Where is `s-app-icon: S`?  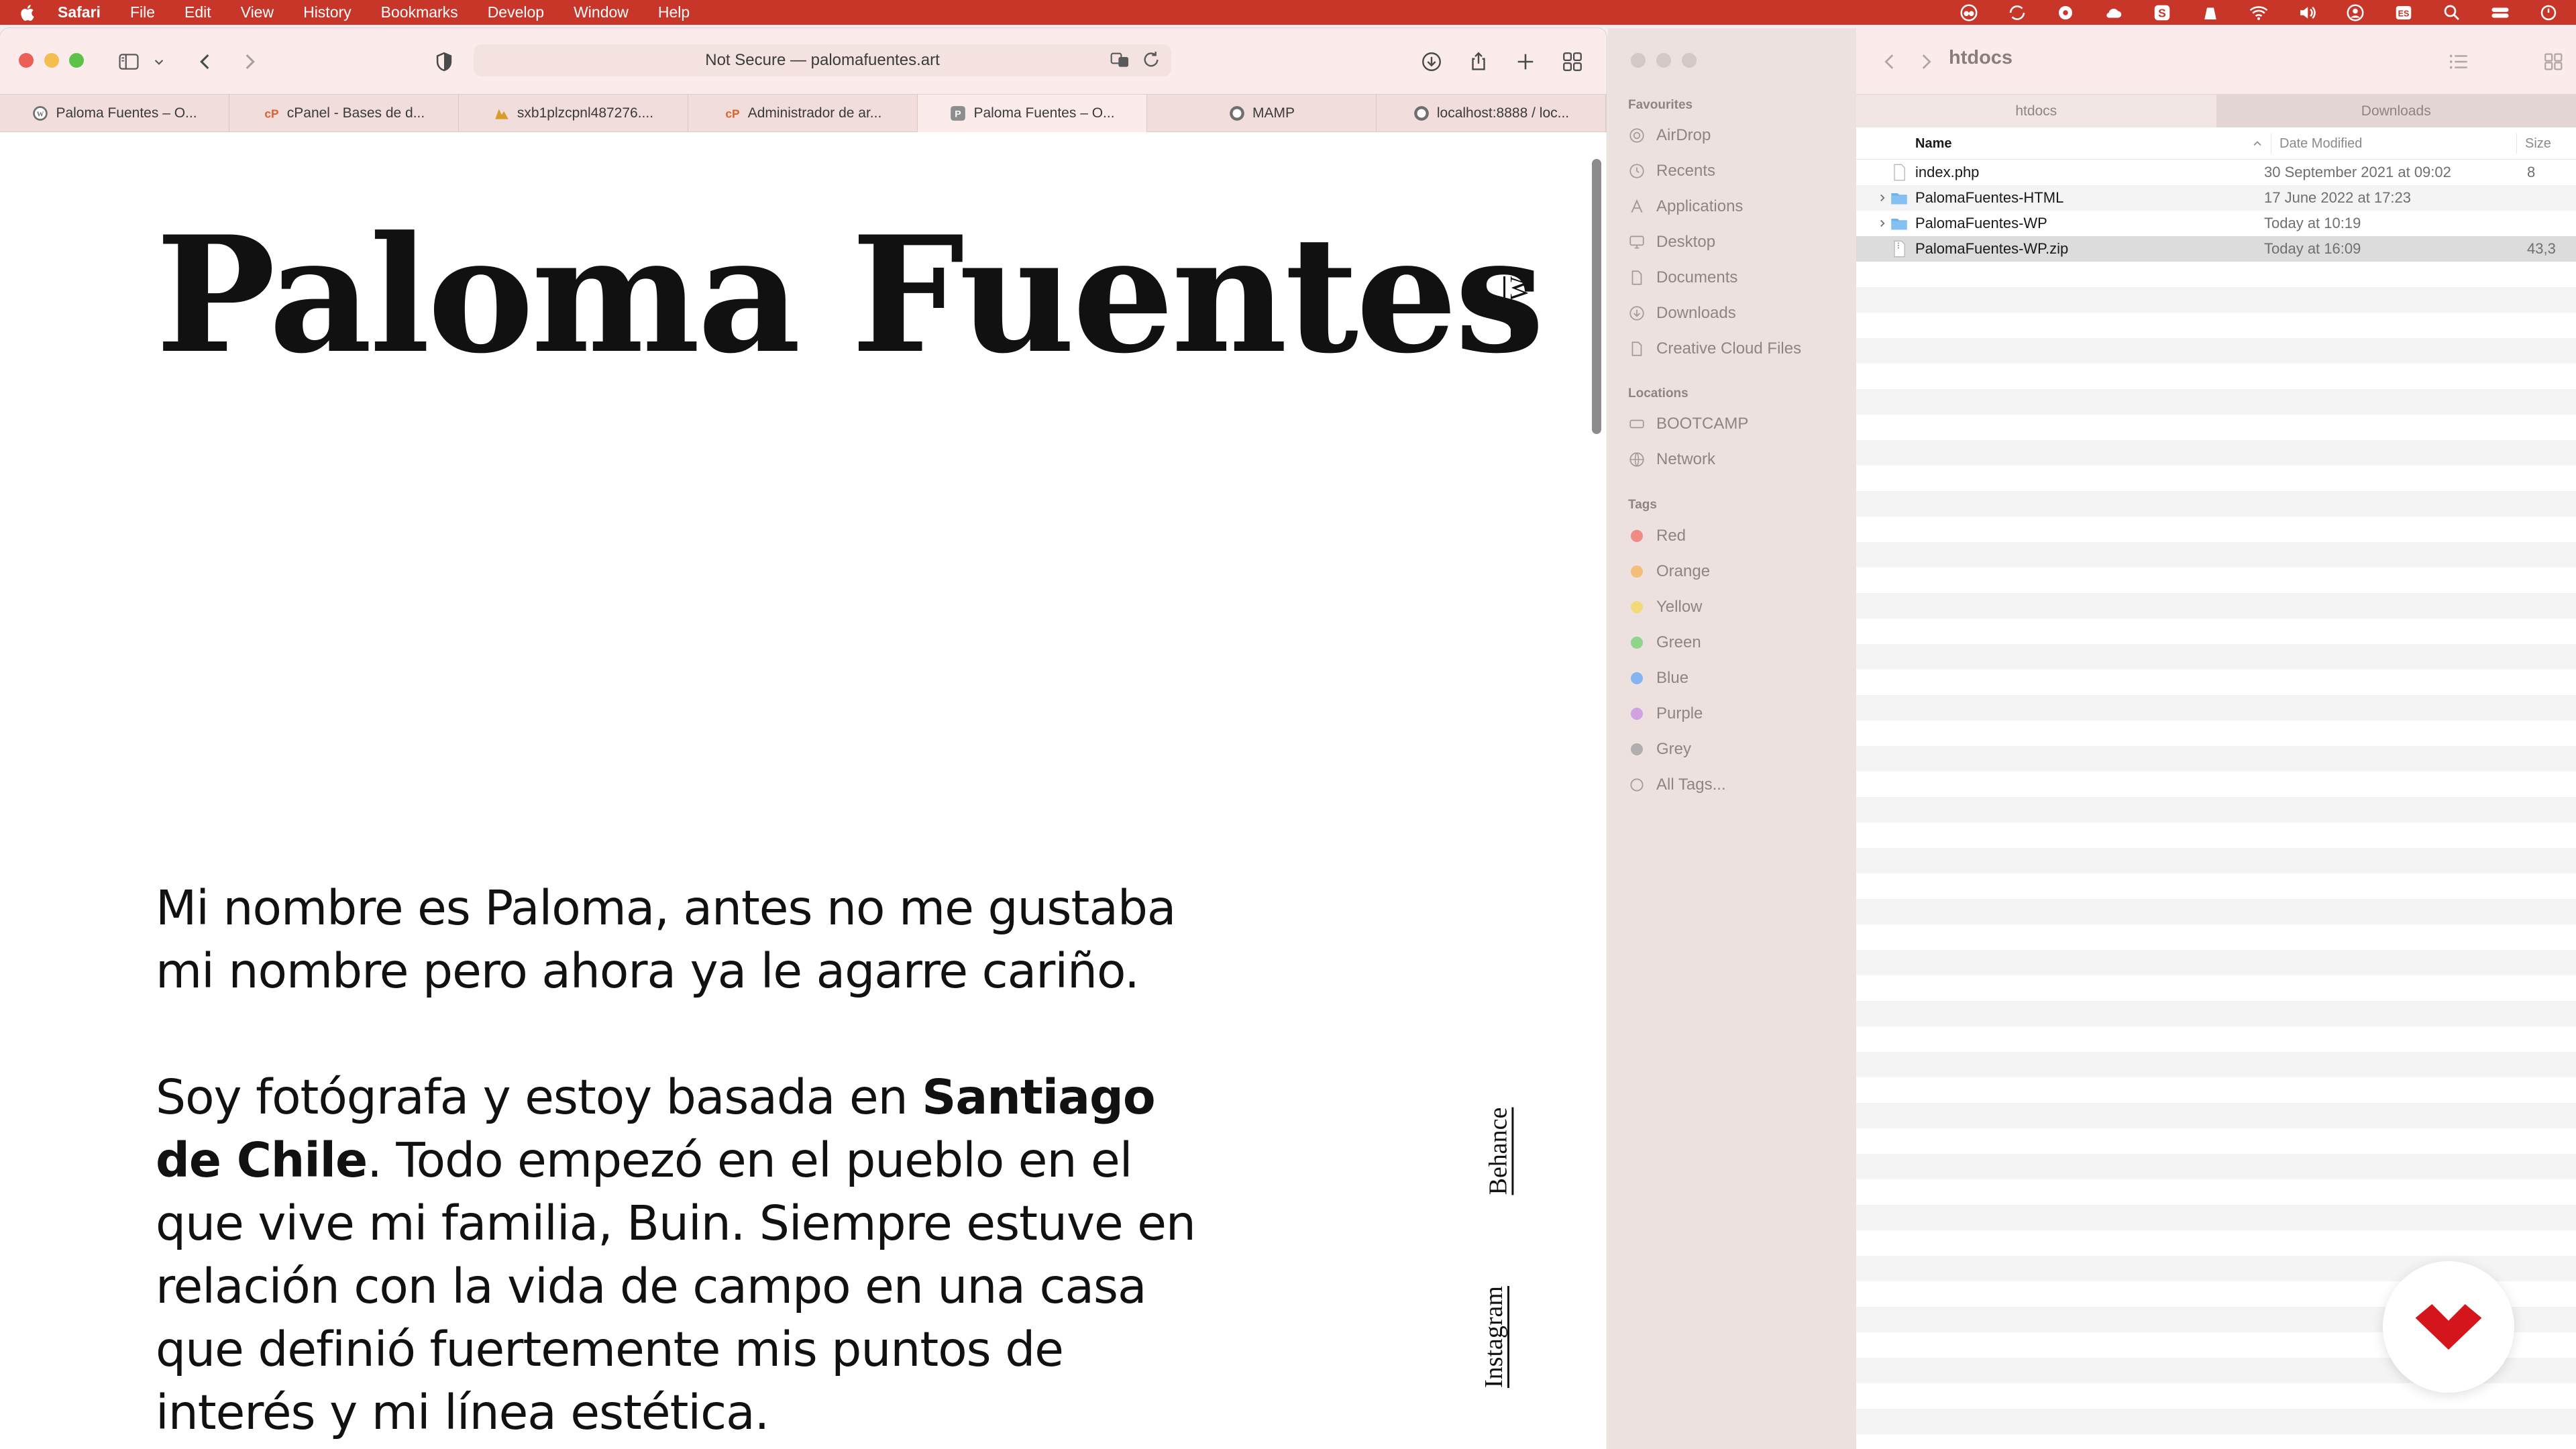
s-app-icon: S is located at coordinates (2162, 13).